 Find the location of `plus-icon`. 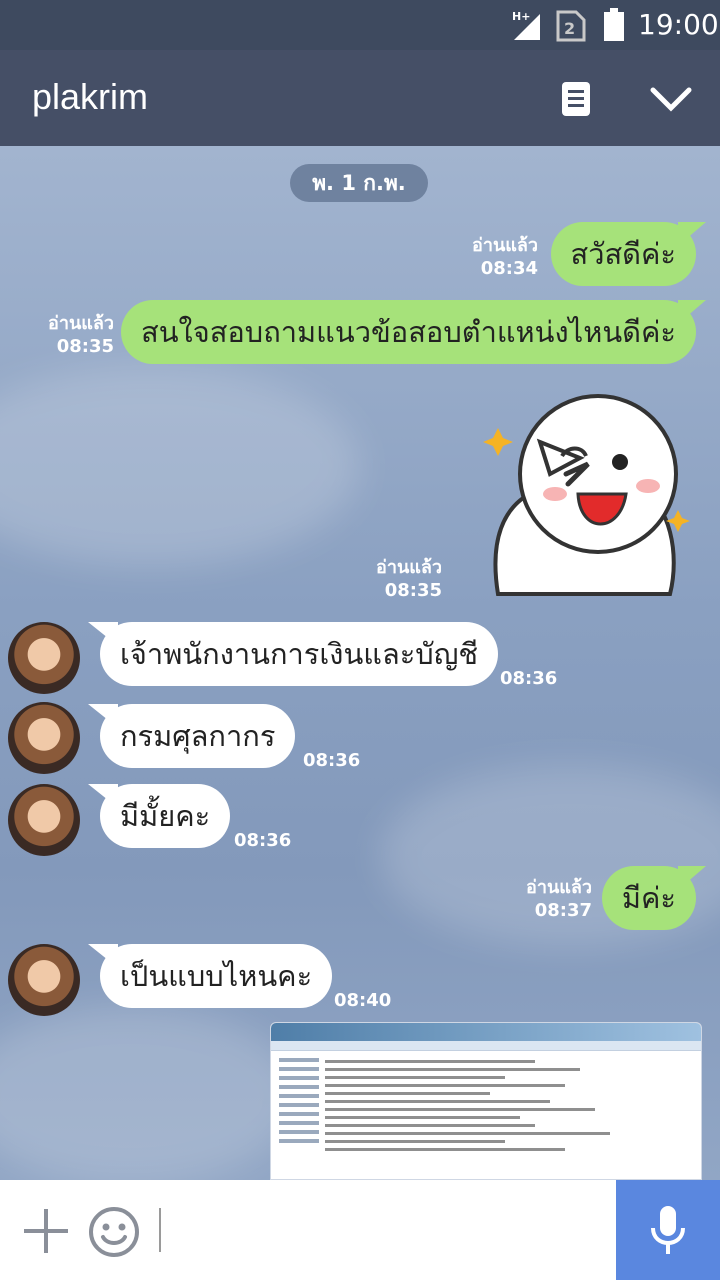

plus-icon is located at coordinates (46, 1231).